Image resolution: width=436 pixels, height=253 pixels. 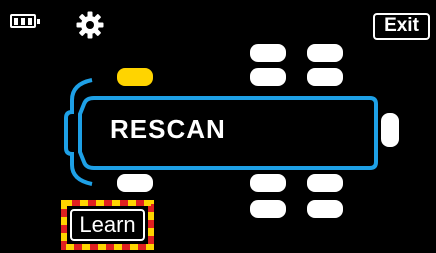 What do you see at coordinates (135, 77) in the screenshot?
I see `tire-front-left-selected` at bounding box center [135, 77].